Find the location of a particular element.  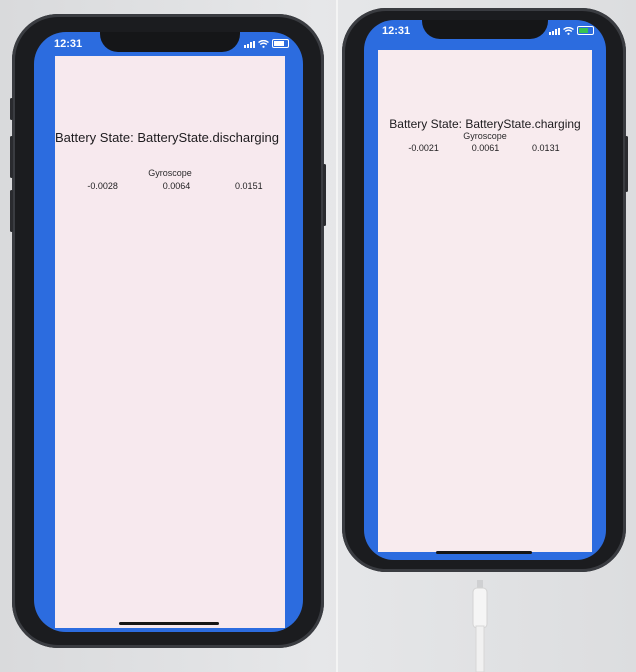

gyroscope-y-value: 0.0061 is located at coordinates (485, 148).